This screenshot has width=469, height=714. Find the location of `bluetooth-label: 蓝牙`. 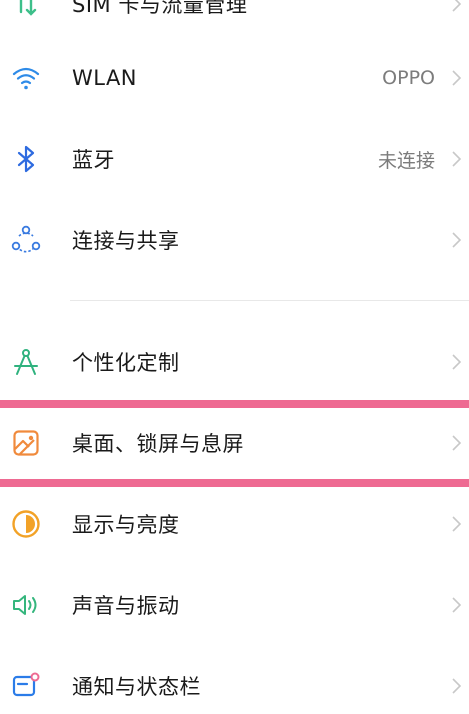

bluetooth-label: 蓝牙 is located at coordinates (93, 160).